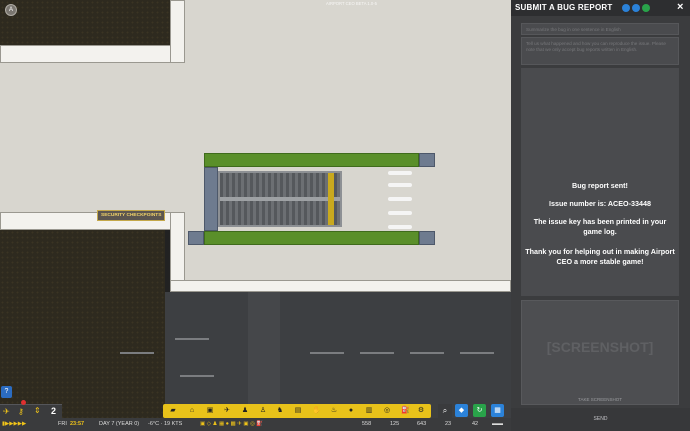 The width and height of the screenshot is (690, 431). I want to click on stat-fuel: 42, so click(475, 424).